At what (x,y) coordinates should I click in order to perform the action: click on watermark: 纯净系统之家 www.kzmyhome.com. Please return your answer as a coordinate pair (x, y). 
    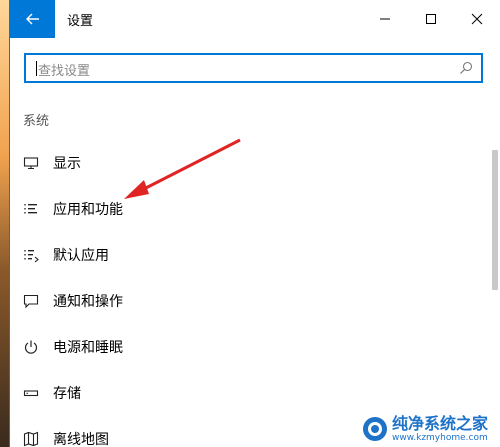
    Looking at the image, I should click on (424, 429).